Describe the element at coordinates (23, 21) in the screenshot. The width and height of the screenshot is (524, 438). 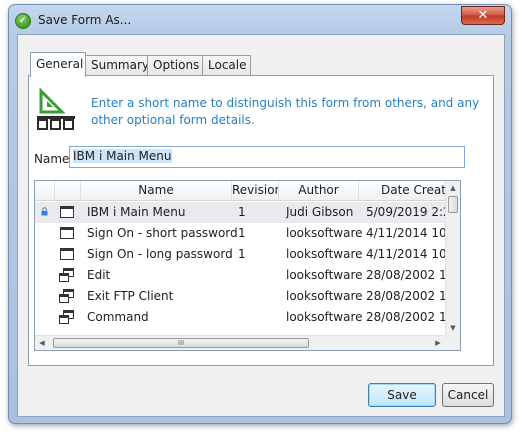
I see `app-icon: ✓` at that location.